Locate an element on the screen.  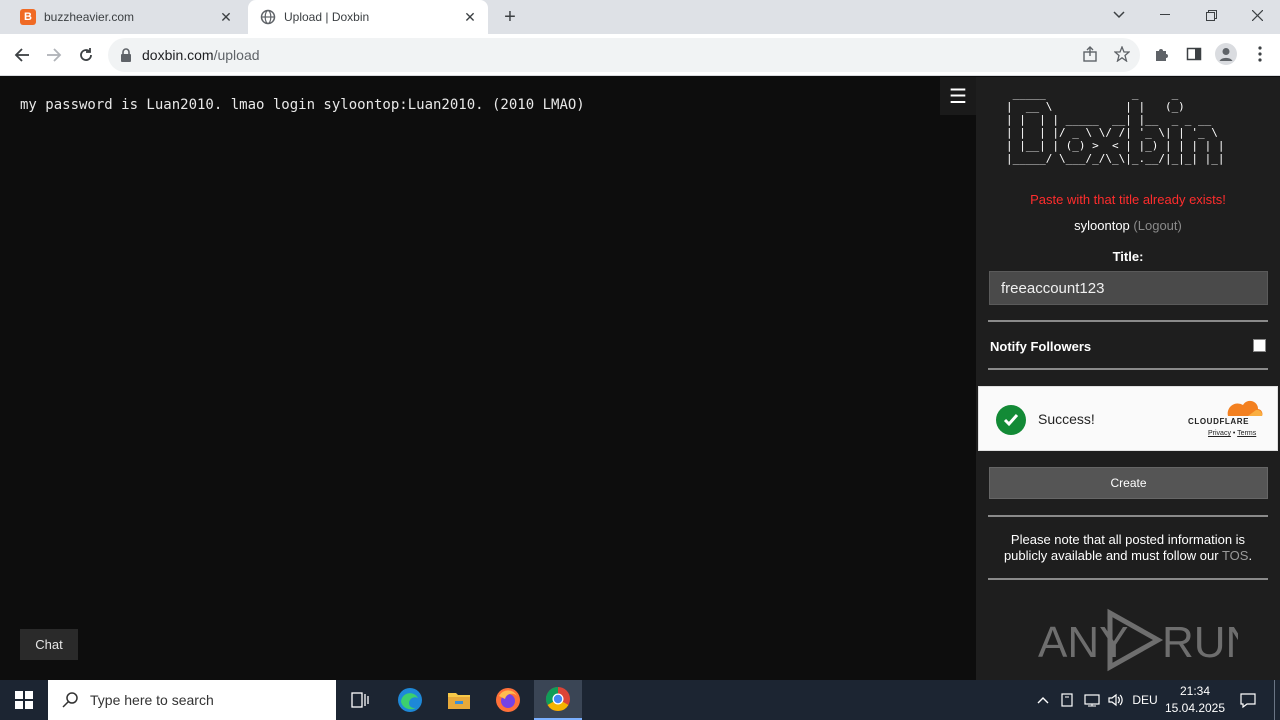
note-suffix: . is located at coordinates (1250, 555).